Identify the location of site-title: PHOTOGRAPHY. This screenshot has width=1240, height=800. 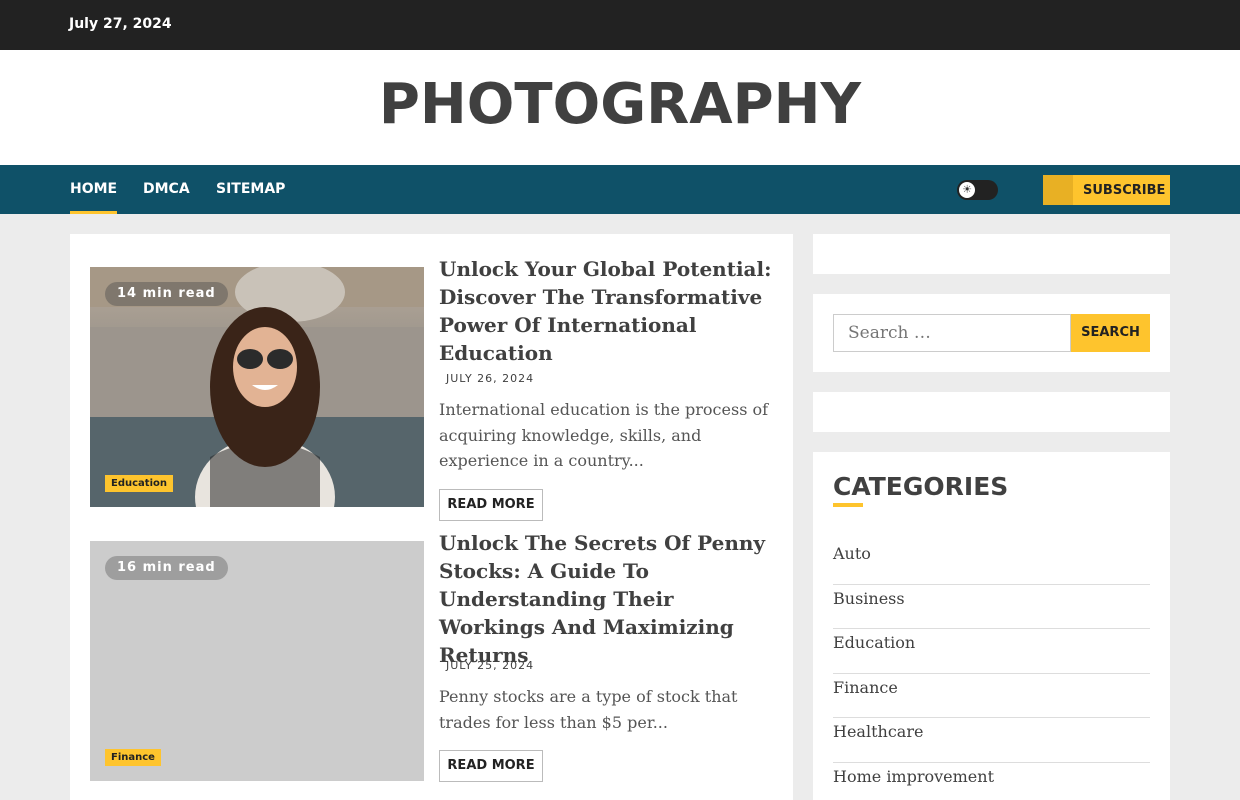
(620, 104).